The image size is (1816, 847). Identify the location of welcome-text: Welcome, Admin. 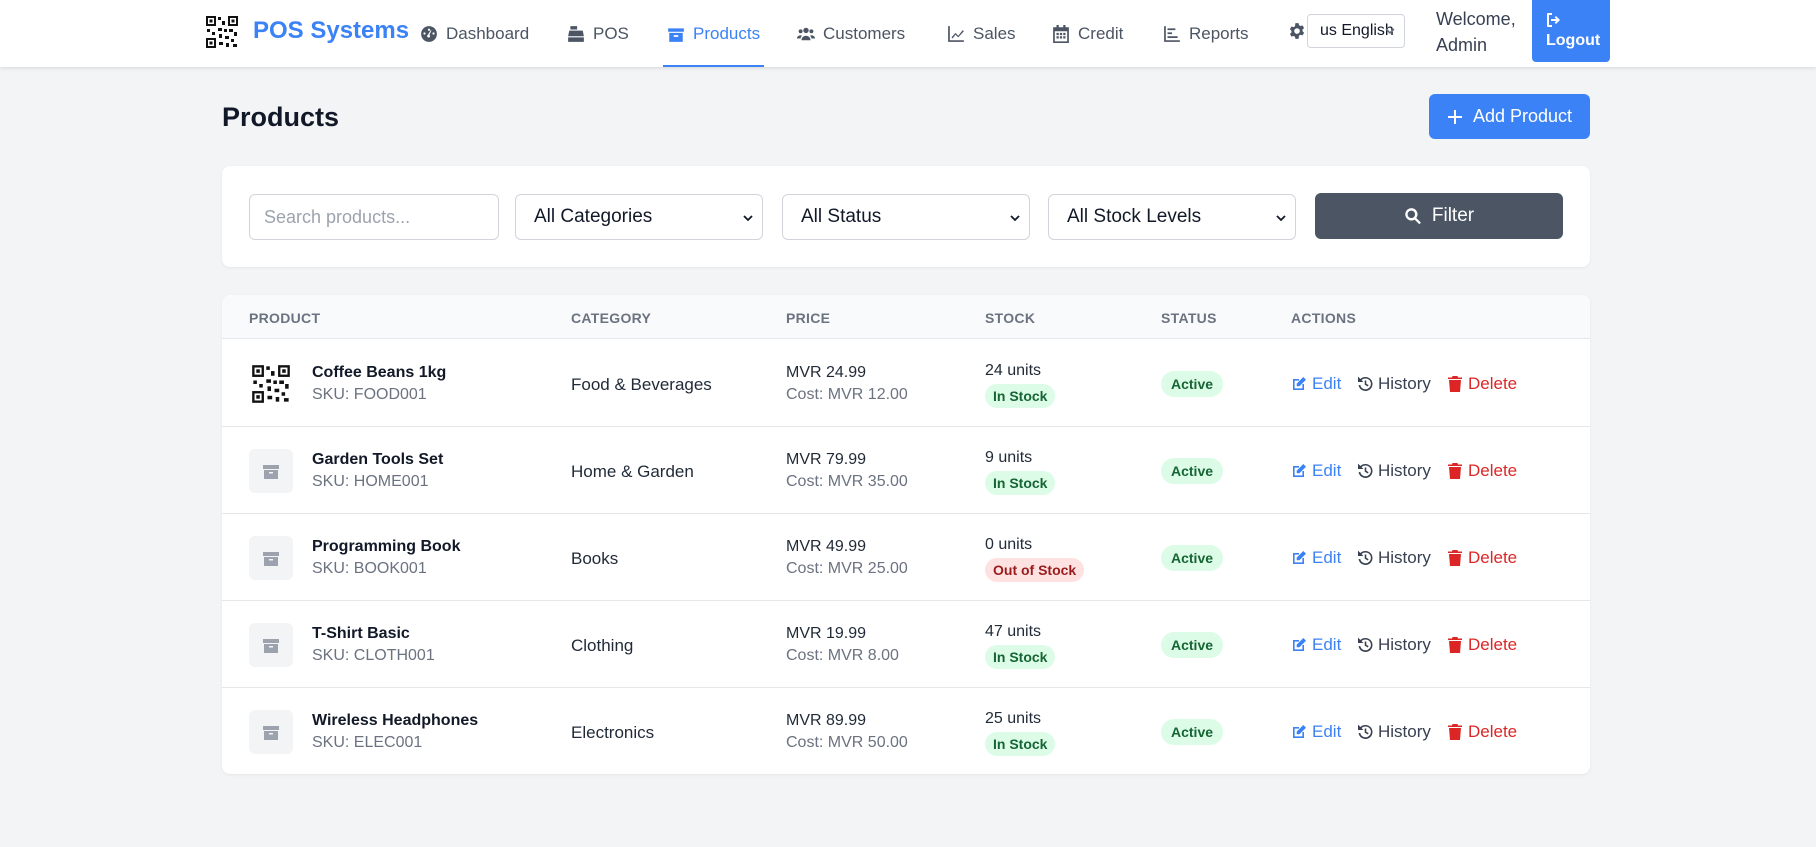
(1476, 32).